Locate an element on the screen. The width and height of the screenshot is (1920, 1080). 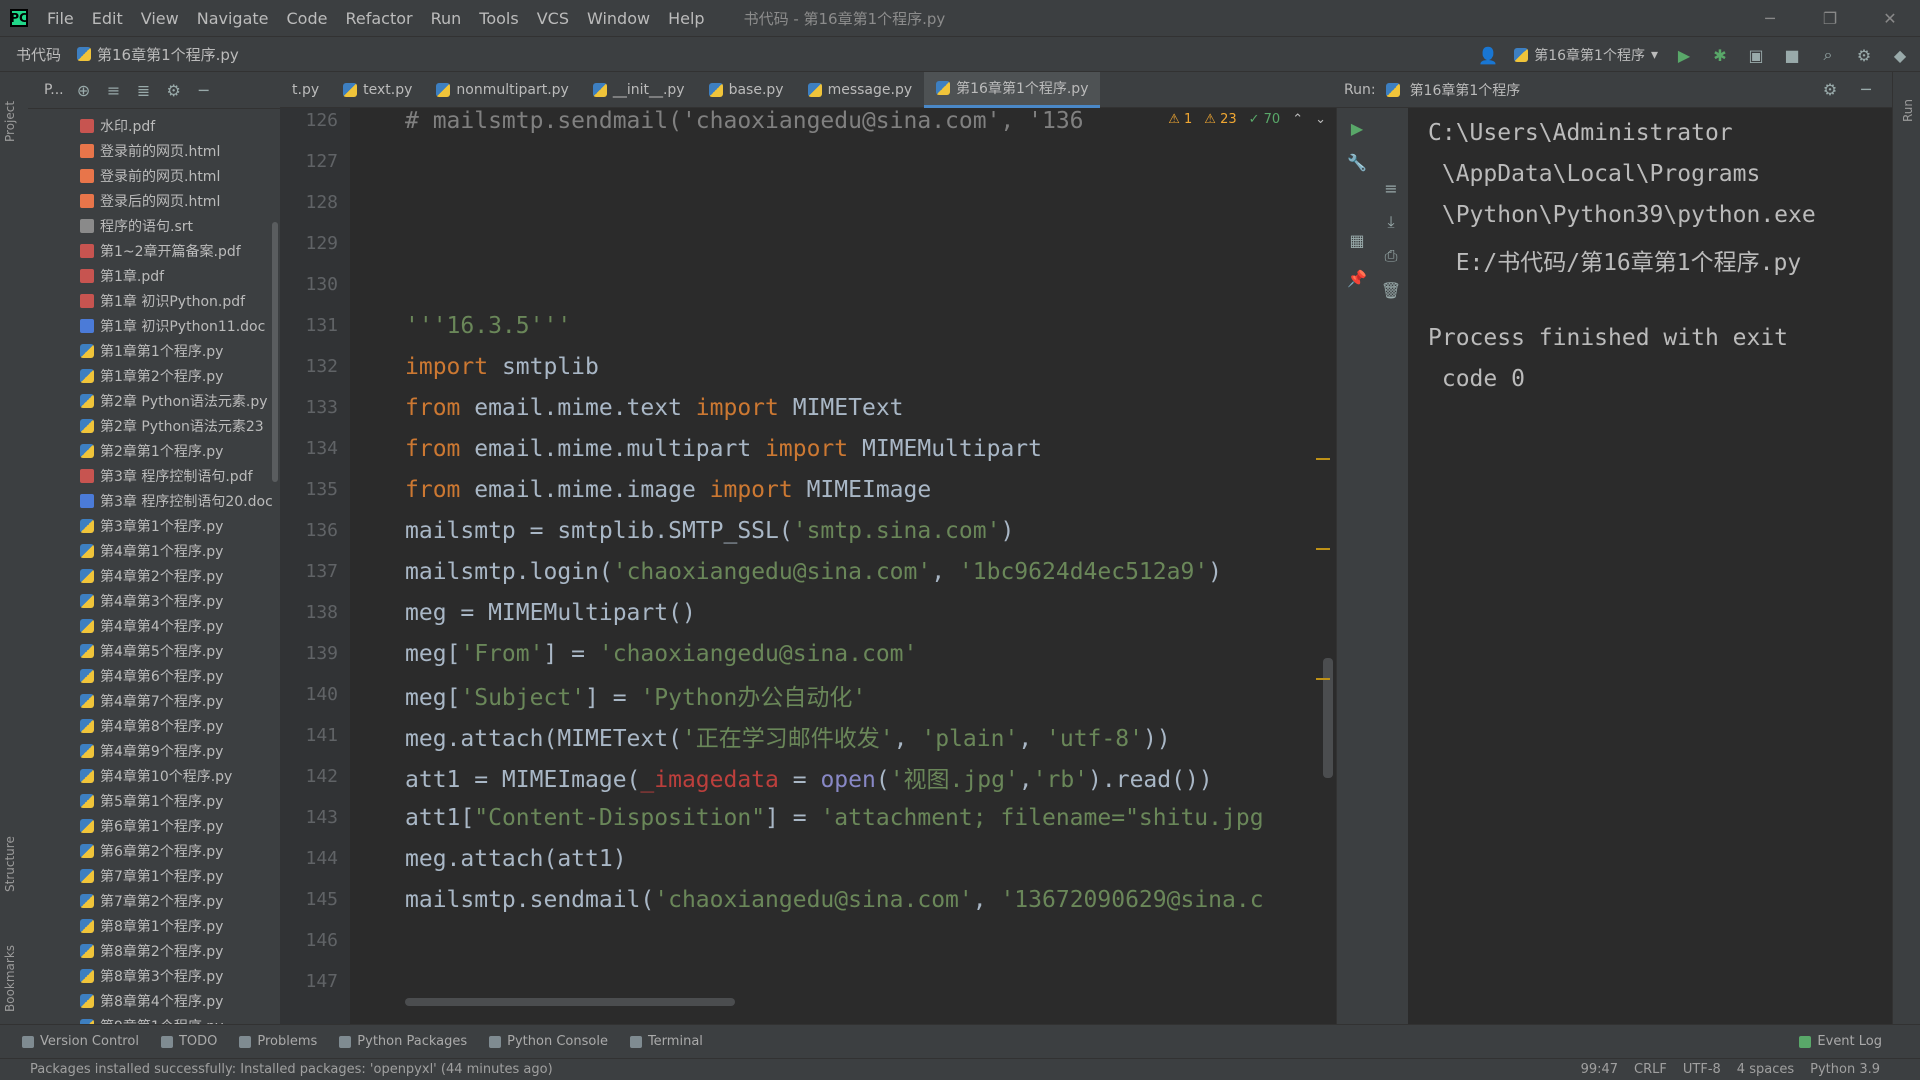
menu-code: Code is located at coordinates (307, 18).